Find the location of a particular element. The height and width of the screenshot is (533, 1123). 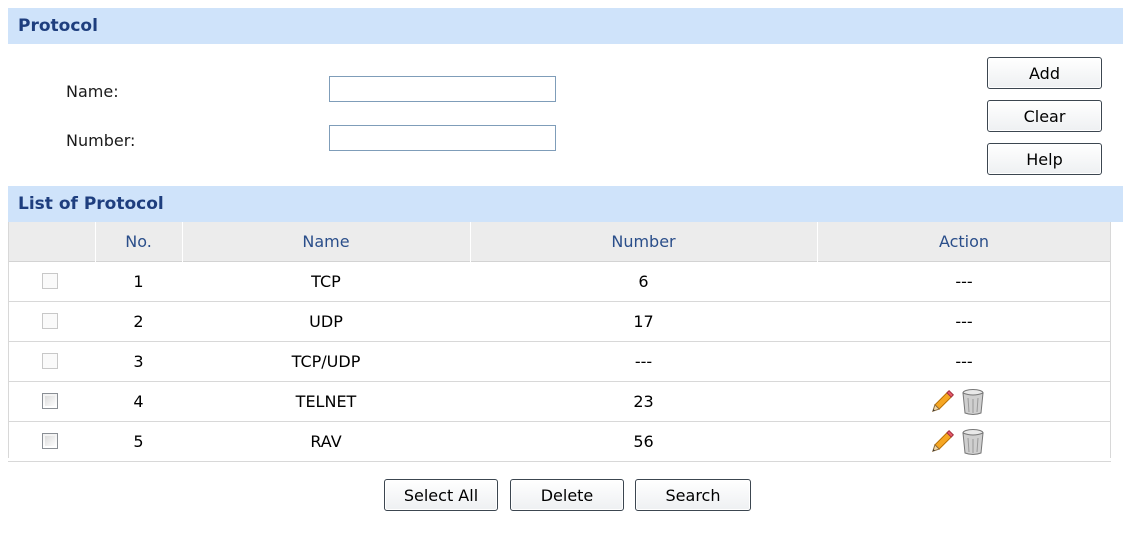

row-name: TCP is located at coordinates (326, 281).